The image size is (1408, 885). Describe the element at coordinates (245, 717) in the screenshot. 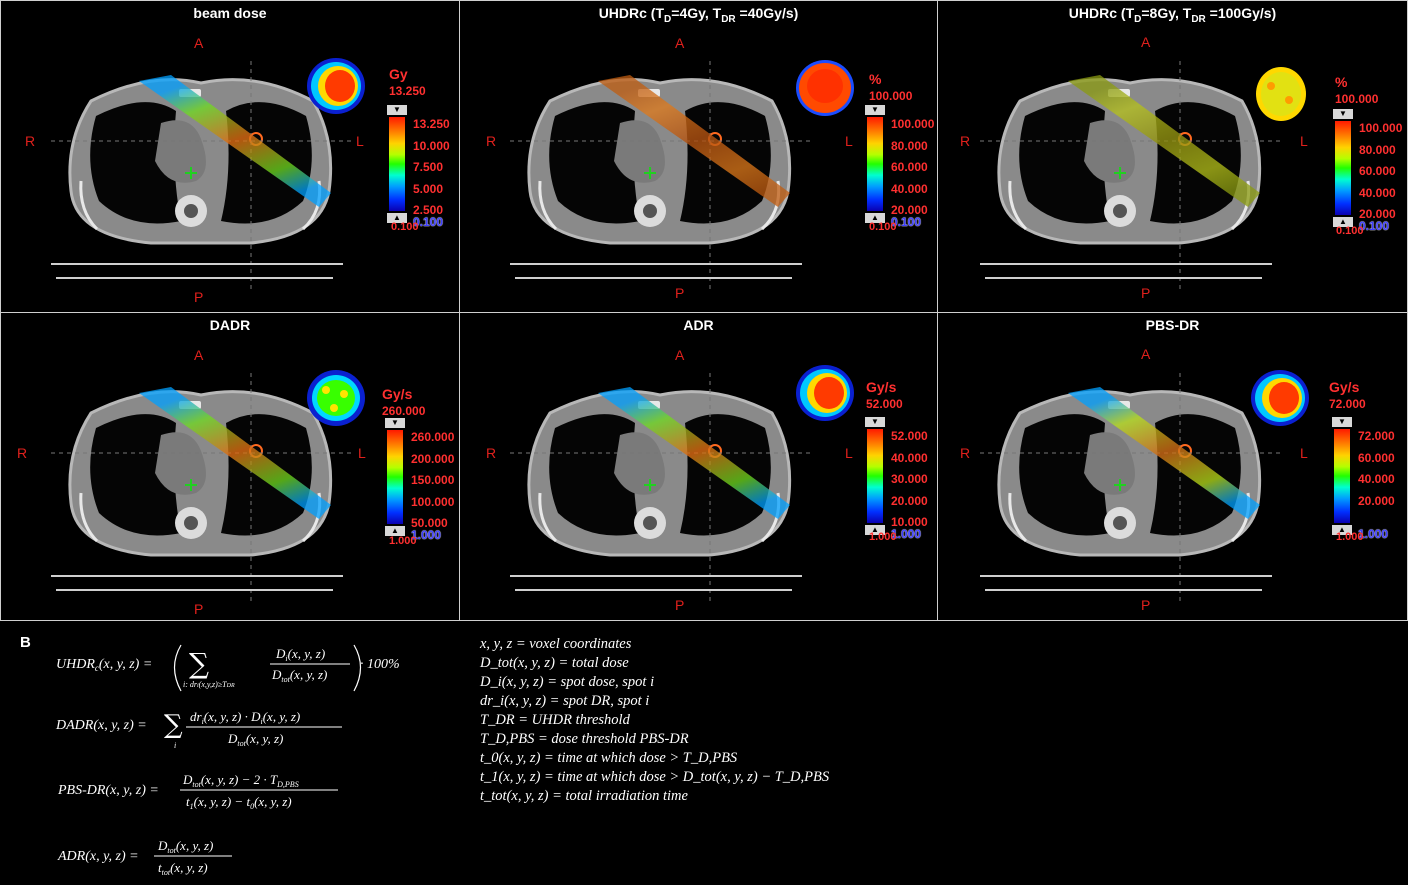

I see `svg-text: dri(x, y, z) · Di(x, y, z)` at that location.